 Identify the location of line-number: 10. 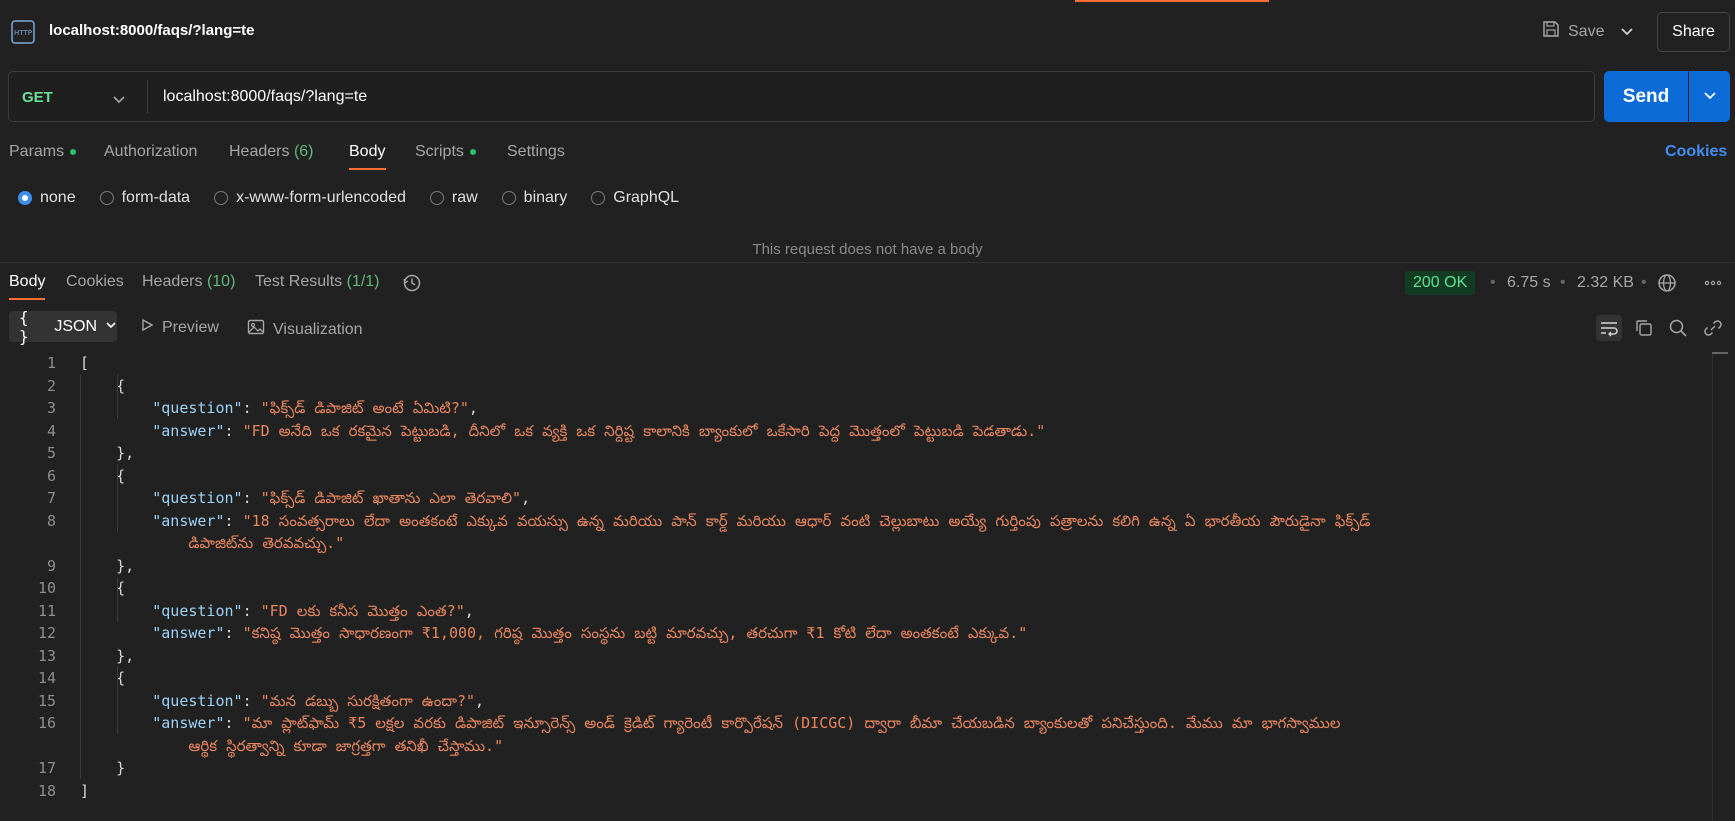
(46, 588).